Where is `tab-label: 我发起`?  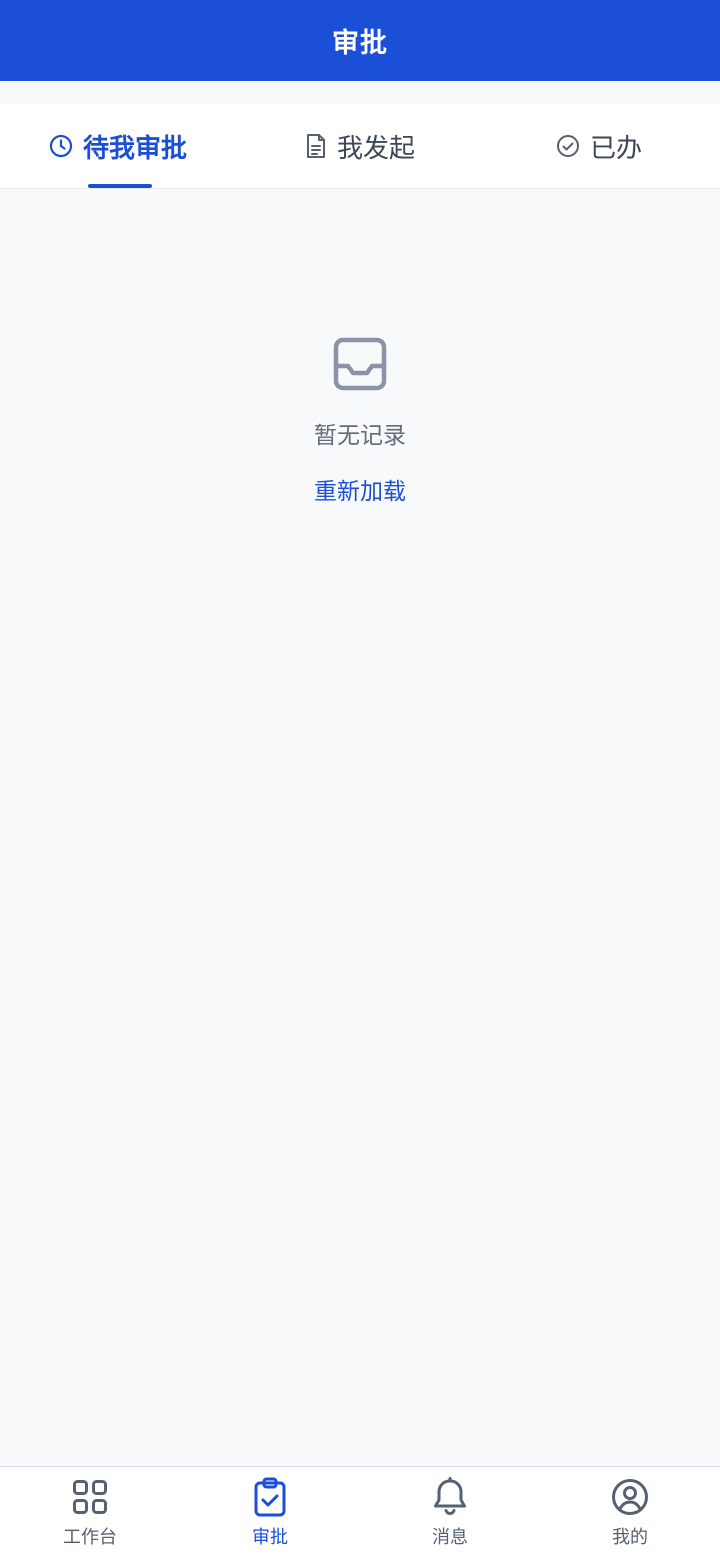
tab-label: 我发起 is located at coordinates (376, 148).